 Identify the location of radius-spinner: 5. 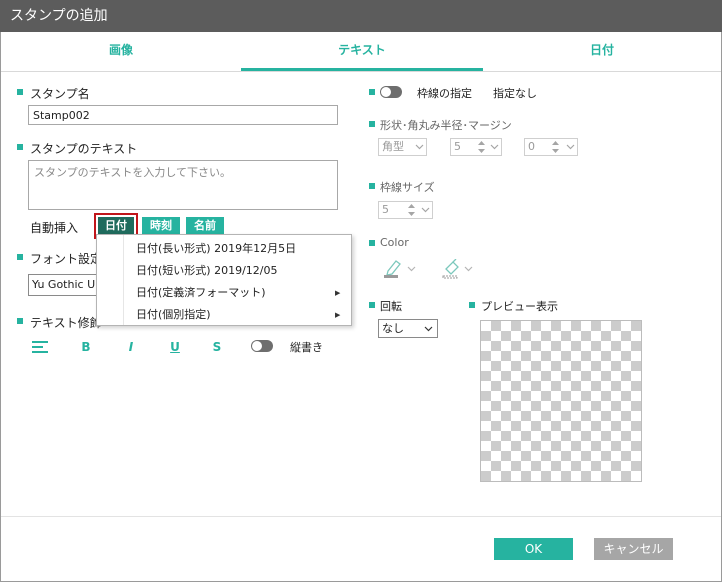
(476, 147).